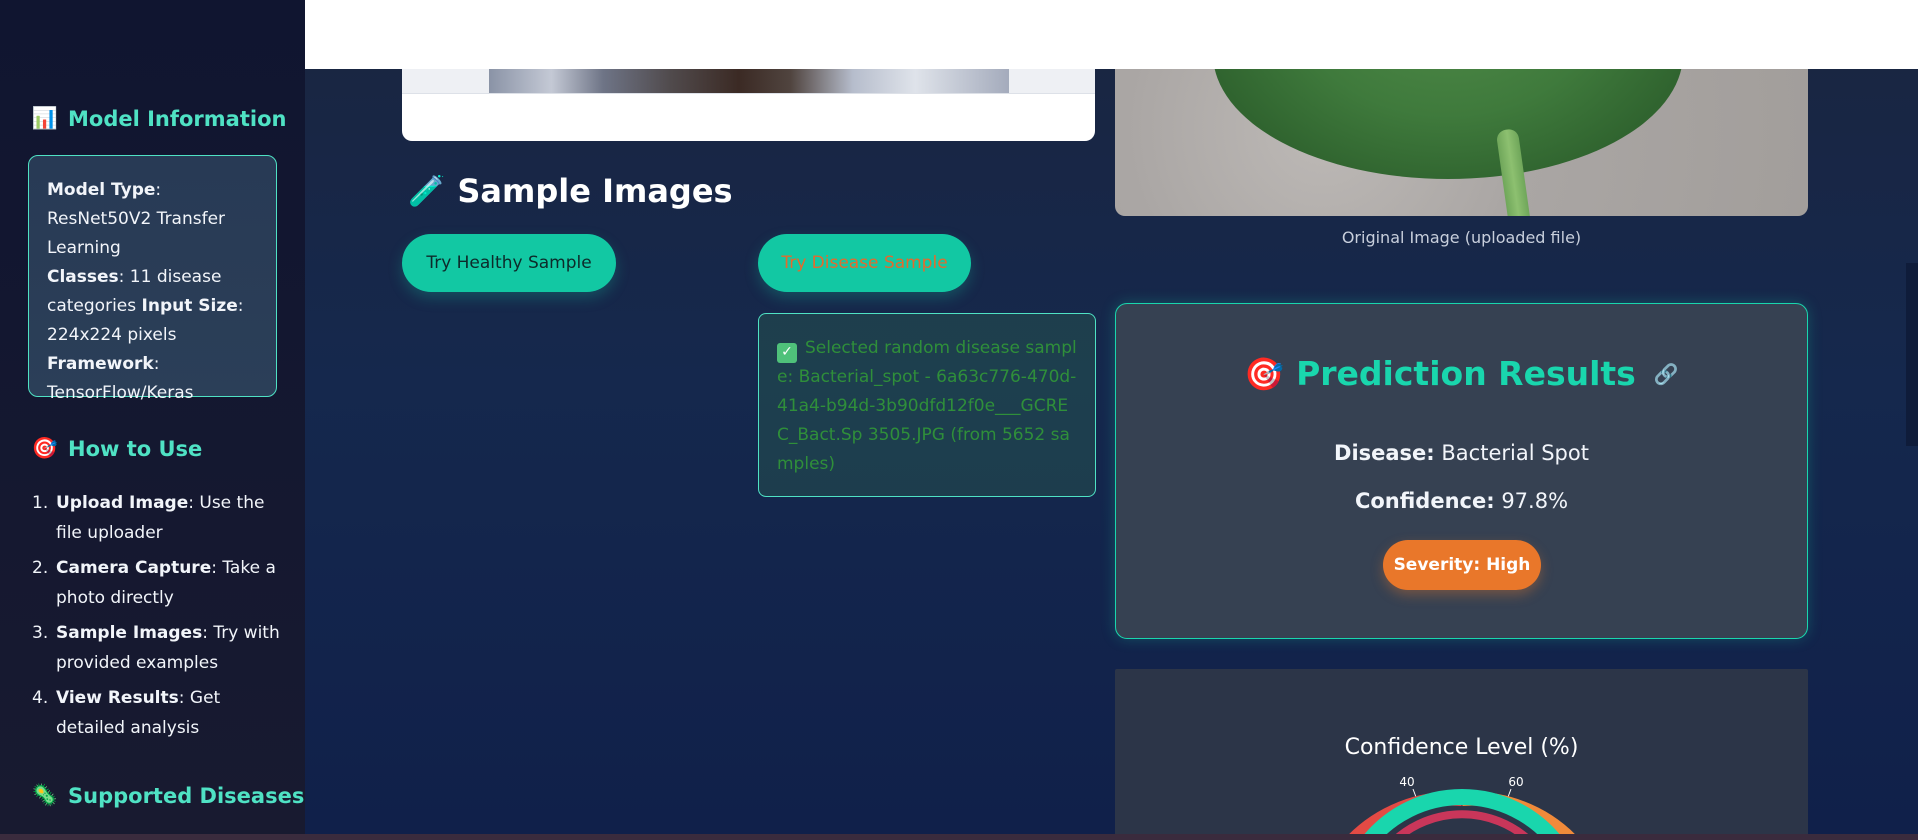 Image resolution: width=1918 pixels, height=840 pixels. Describe the element at coordinates (509, 263) in the screenshot. I see `try-healthy-sample-button: Try Healthy Sample` at that location.